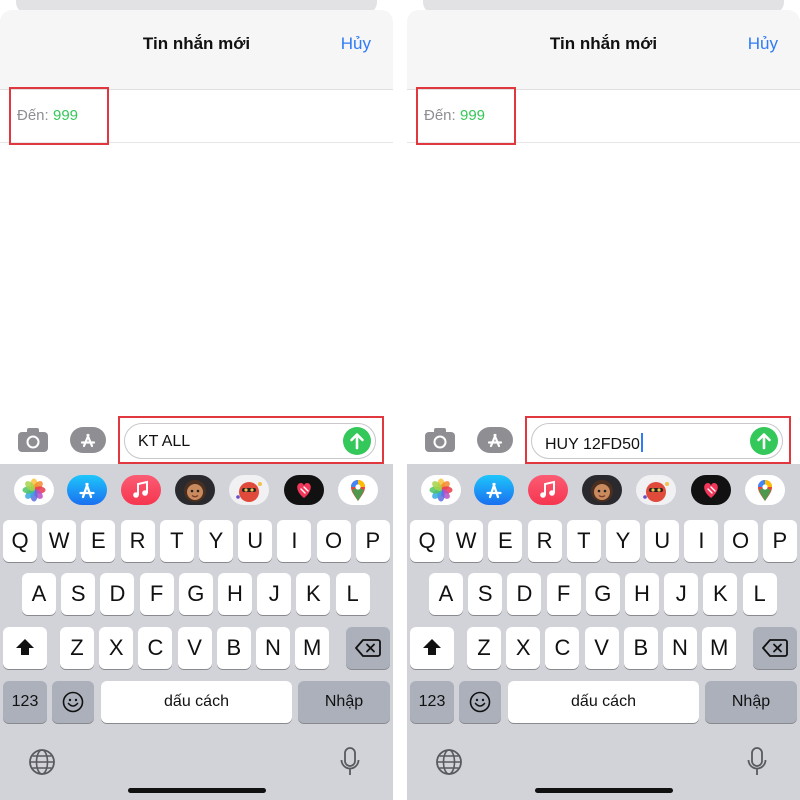 The width and height of the screenshot is (800, 800). I want to click on imessage-app-strip, so click(196, 490).